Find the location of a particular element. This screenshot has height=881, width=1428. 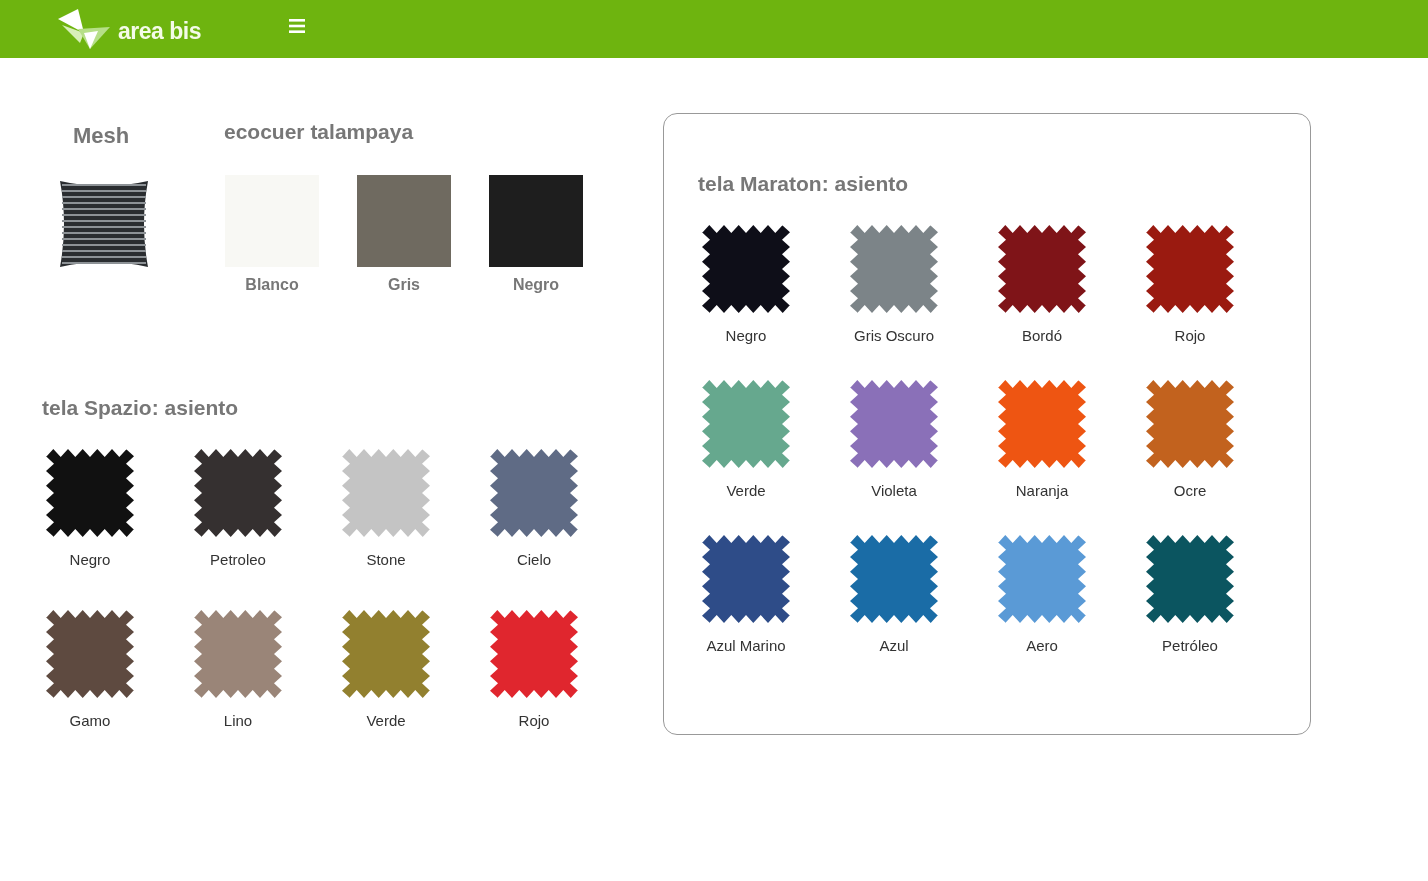

swatch-label: Azul is located at coordinates (894, 645).